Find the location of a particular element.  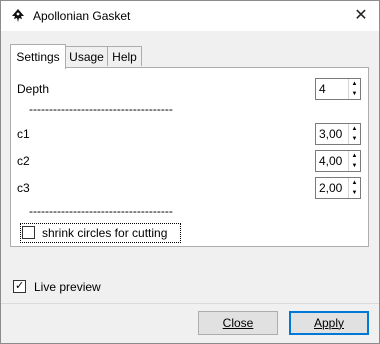

c2-label: c2 is located at coordinates (23, 161).